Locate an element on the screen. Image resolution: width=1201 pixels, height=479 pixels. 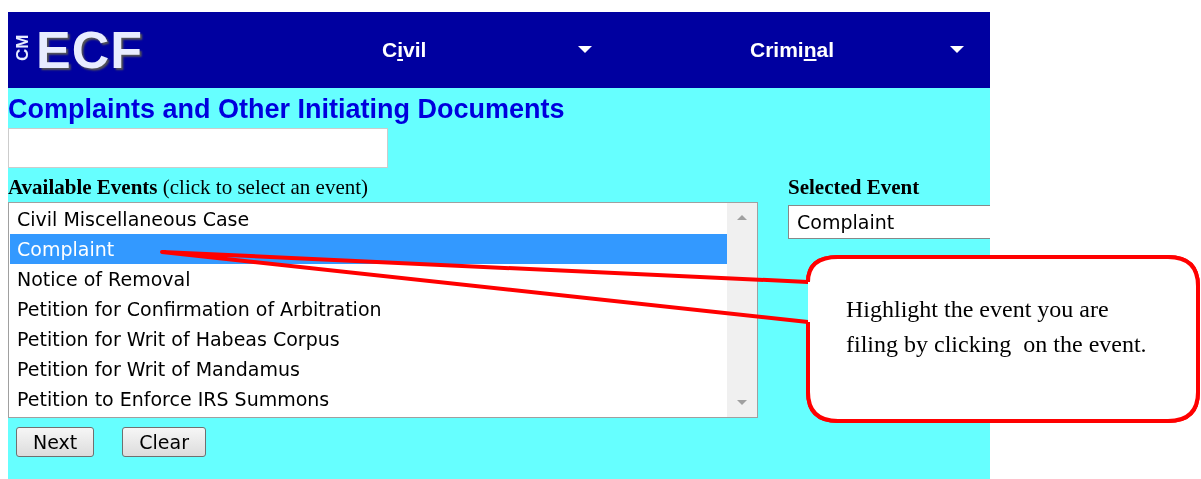
event-option: Civil Miscellaneous Case is located at coordinates (368, 219).